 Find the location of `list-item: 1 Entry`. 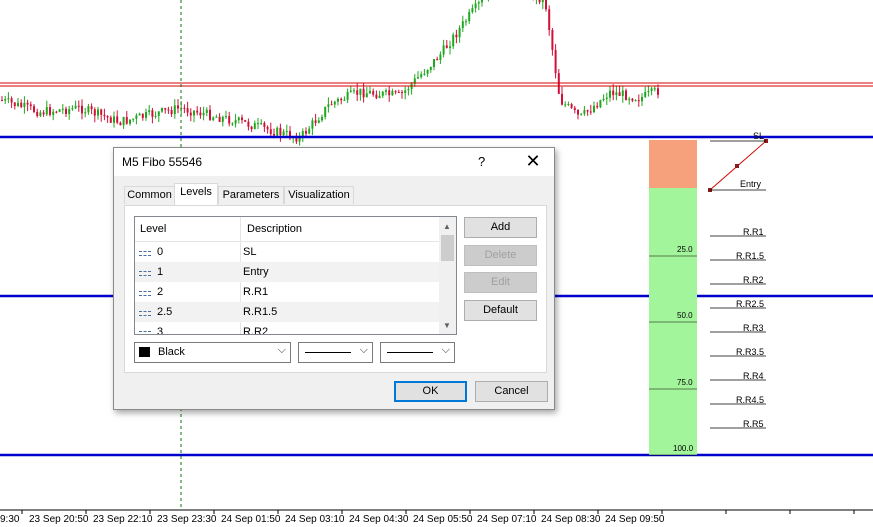

list-item: 1 Entry is located at coordinates (287, 272).